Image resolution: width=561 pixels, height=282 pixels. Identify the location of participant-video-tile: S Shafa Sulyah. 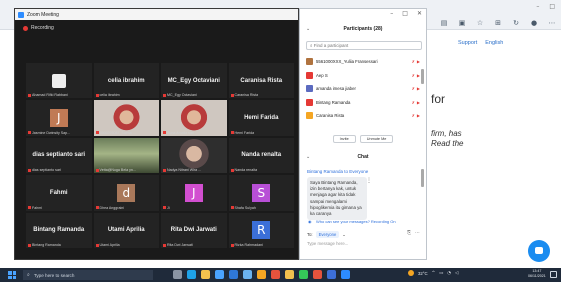
(261, 193).